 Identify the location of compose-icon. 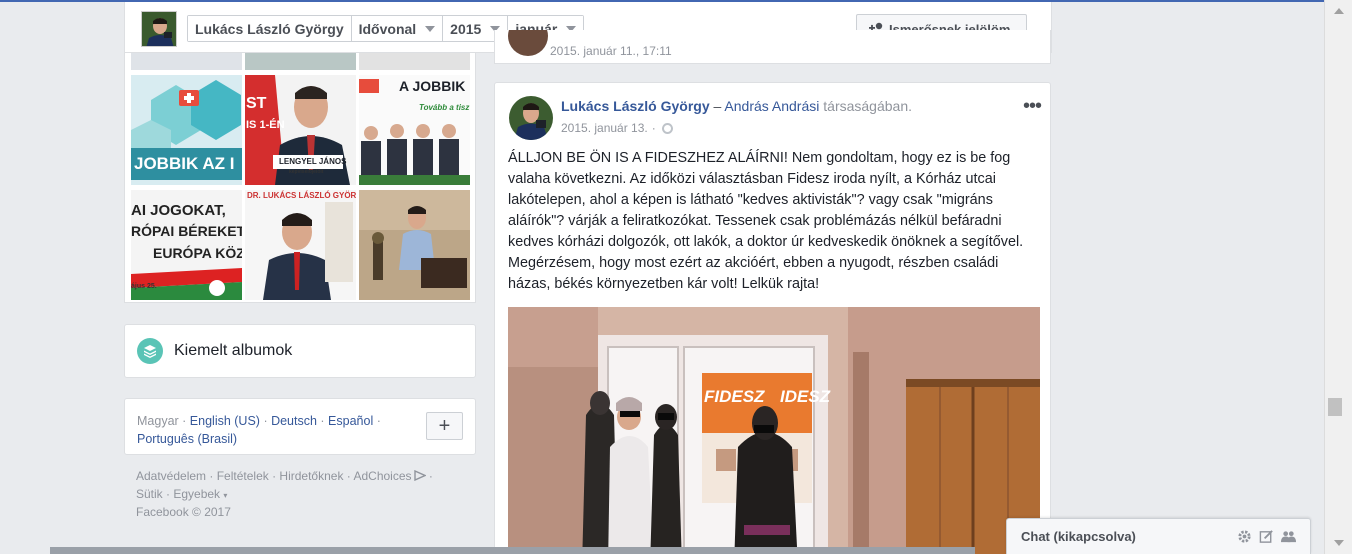
(1266, 536).